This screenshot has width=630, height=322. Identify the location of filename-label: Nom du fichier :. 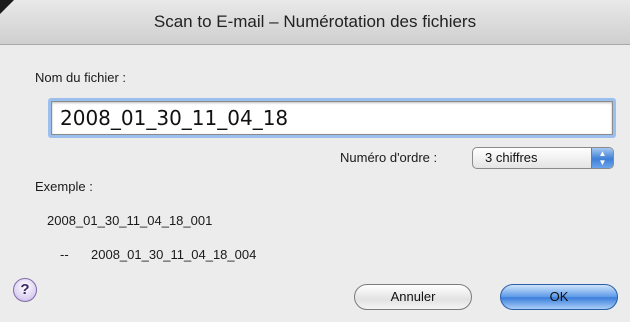
(81, 77).